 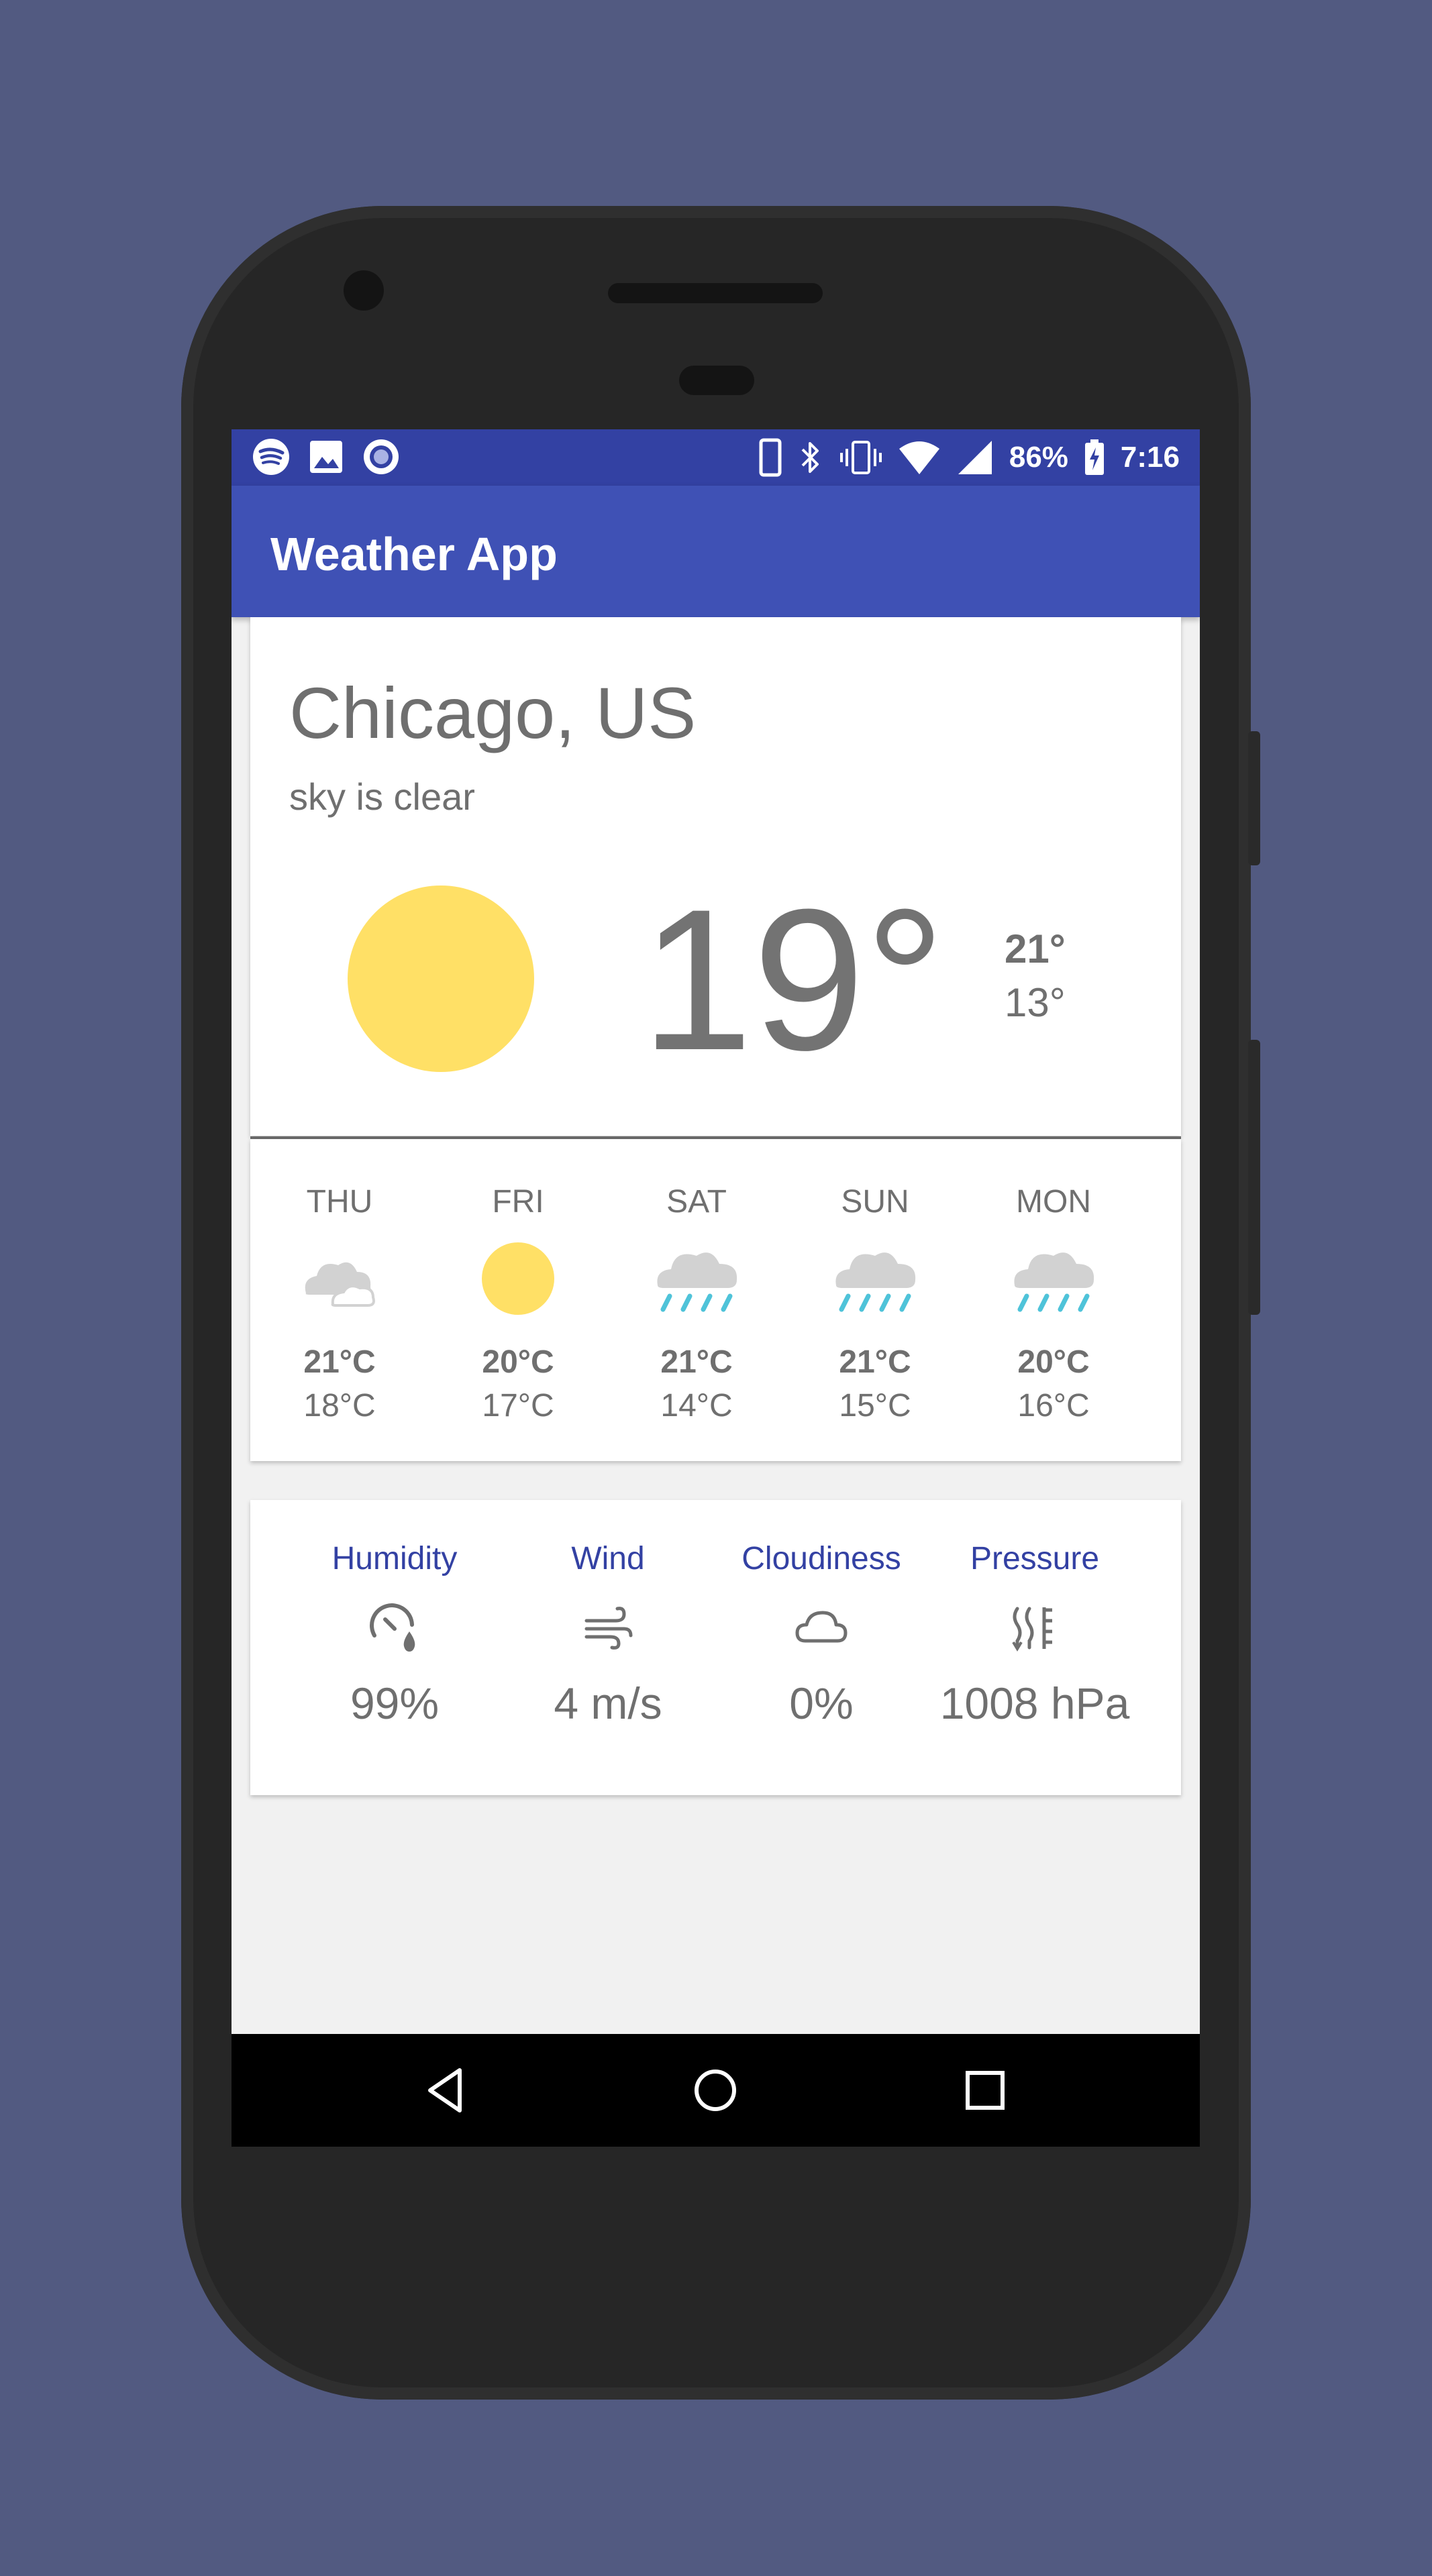 What do you see at coordinates (395, 1703) in the screenshot?
I see `detail-value: 99%` at bounding box center [395, 1703].